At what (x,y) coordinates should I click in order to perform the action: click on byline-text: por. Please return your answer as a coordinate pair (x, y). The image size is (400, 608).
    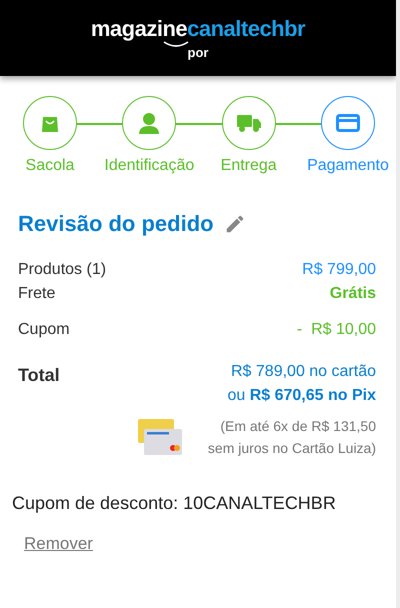
    Looking at the image, I should click on (198, 52).